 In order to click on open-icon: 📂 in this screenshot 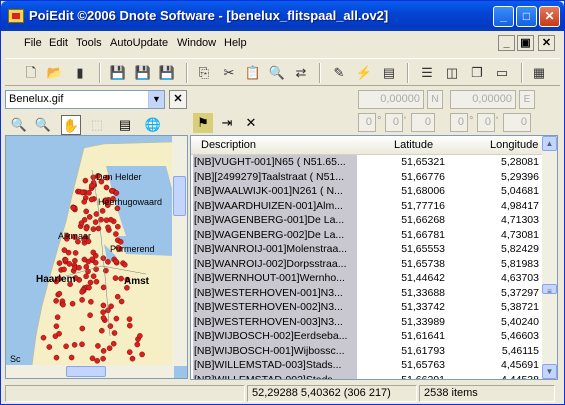, I will do `click(55, 73)`.